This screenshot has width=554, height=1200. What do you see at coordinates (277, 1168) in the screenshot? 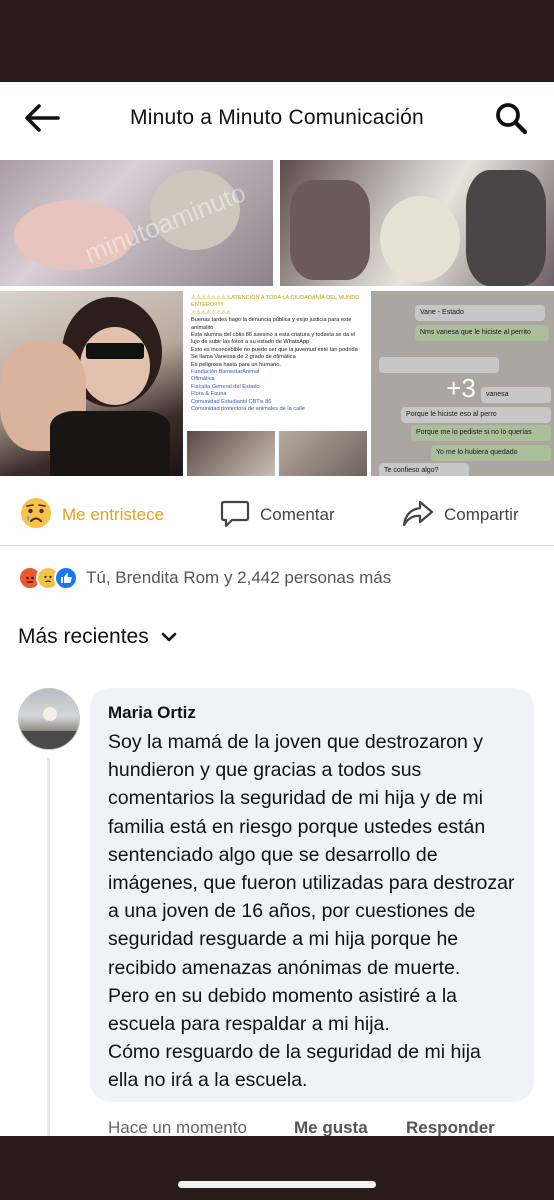
I see `navigation-bar-area` at bounding box center [277, 1168].